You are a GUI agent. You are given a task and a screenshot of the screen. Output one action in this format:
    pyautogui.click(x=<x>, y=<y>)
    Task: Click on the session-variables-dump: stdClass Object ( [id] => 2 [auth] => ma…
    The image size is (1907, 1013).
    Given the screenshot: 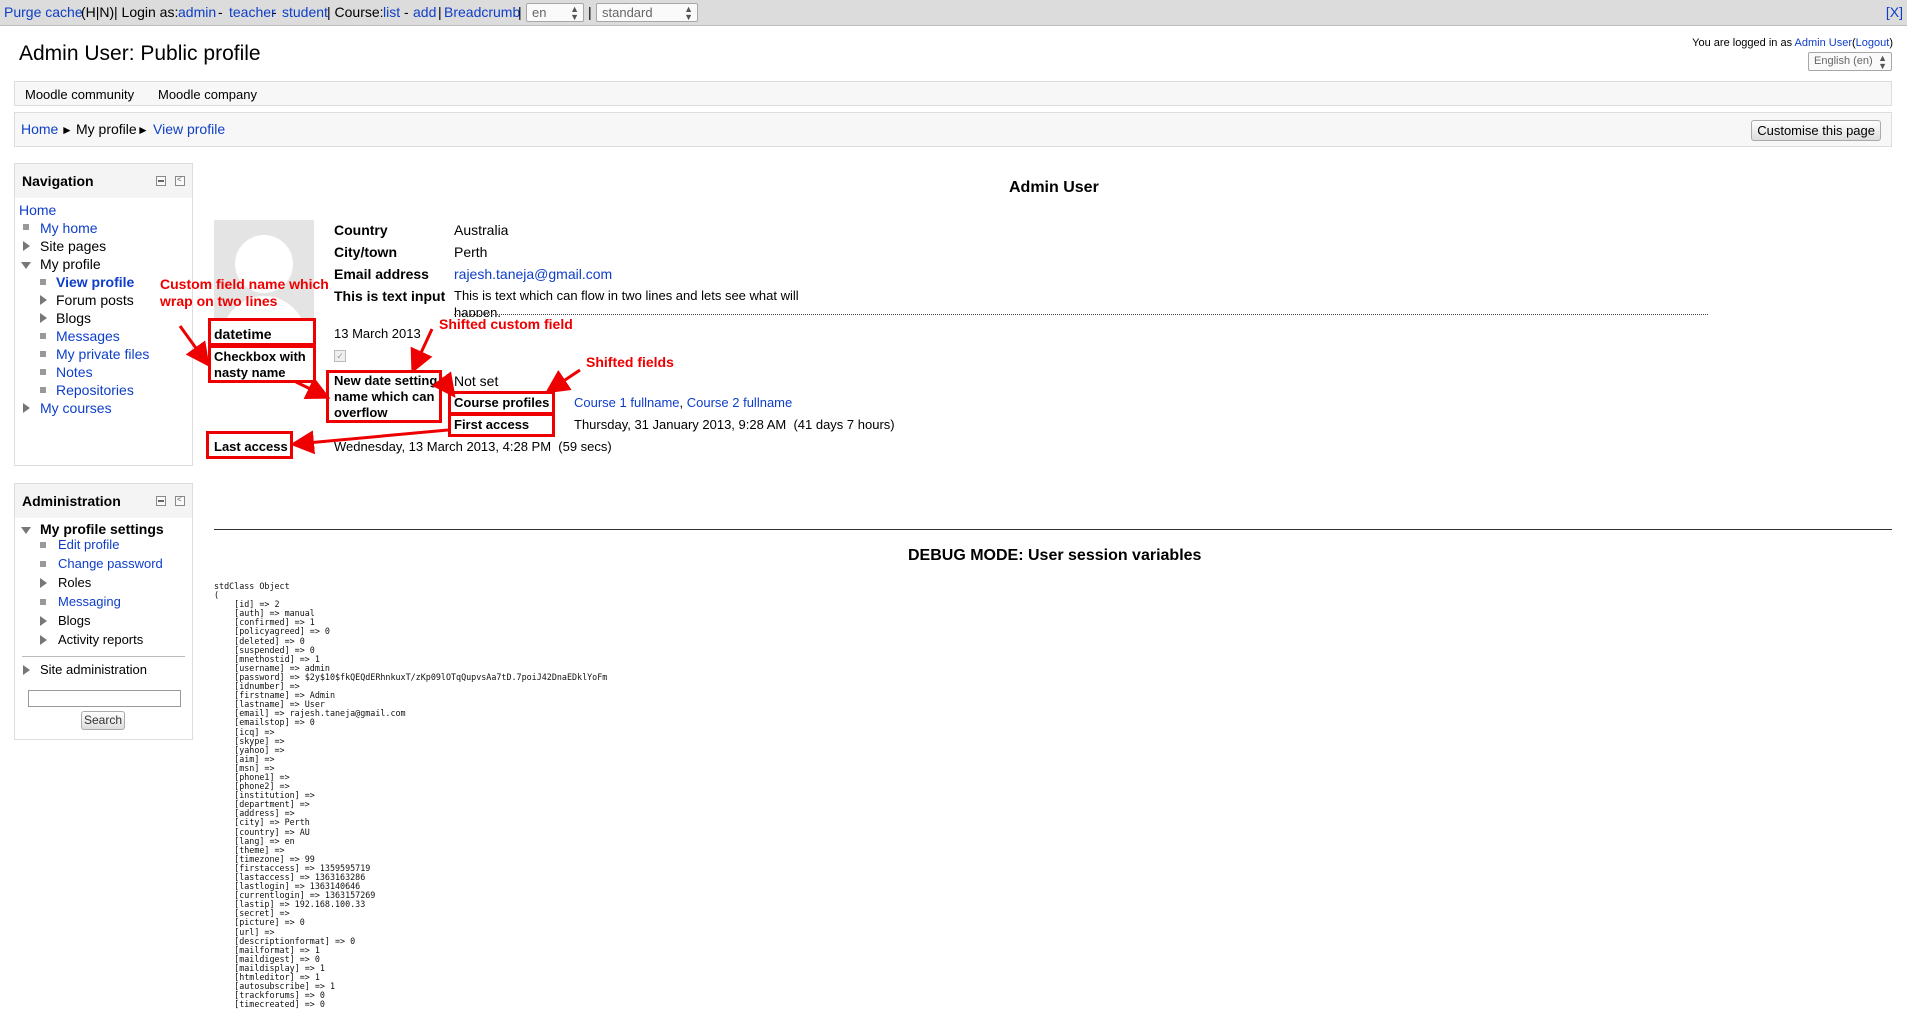 What is the action you would take?
    pyautogui.click(x=411, y=795)
    